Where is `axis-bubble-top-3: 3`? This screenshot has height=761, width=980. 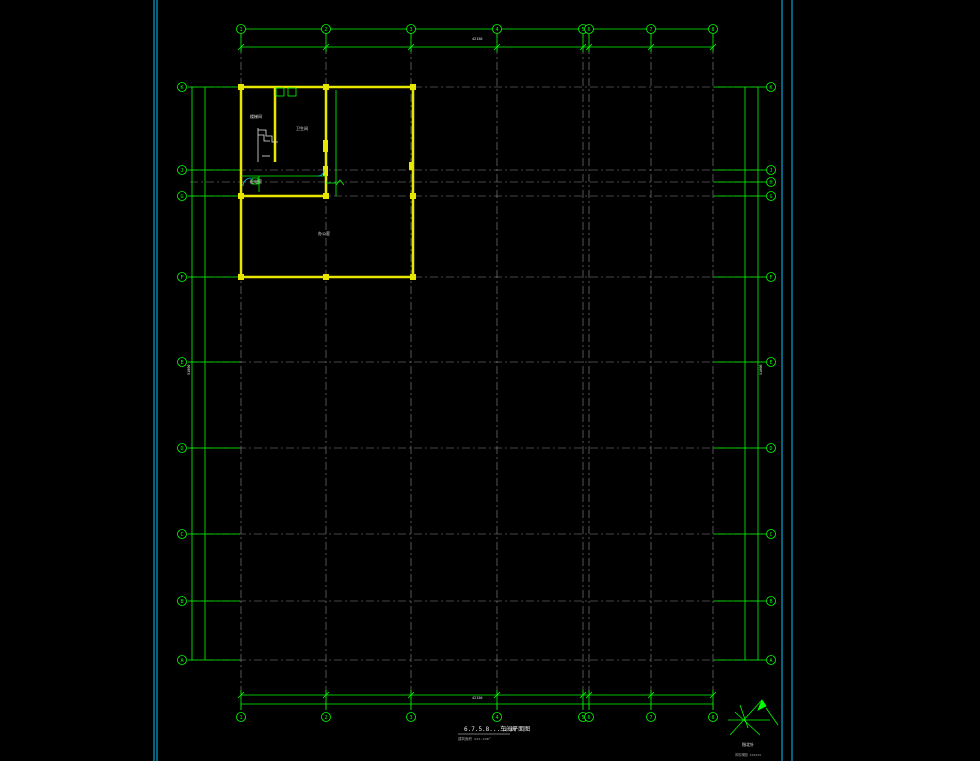
axis-bubble-top-3: 3 is located at coordinates (411, 29).